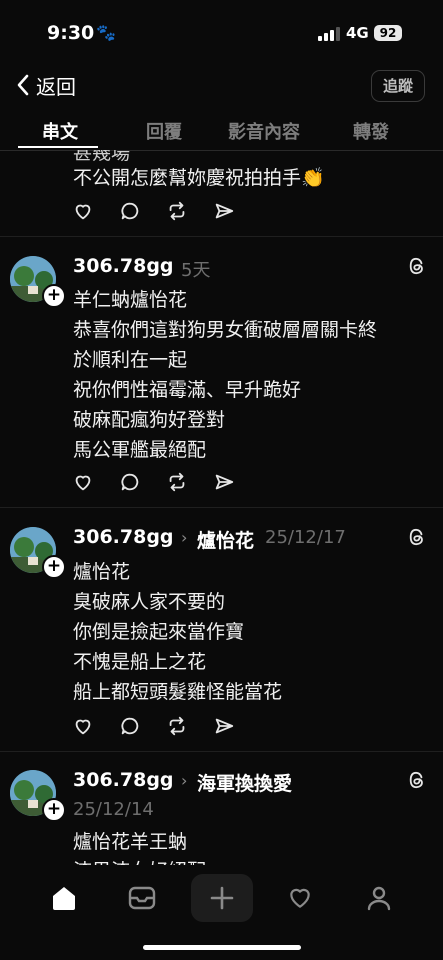 The height and width of the screenshot is (960, 443). What do you see at coordinates (221, 131) in the screenshot?
I see `profile-tabs: 串文 回覆 影音內容 轉發` at bounding box center [221, 131].